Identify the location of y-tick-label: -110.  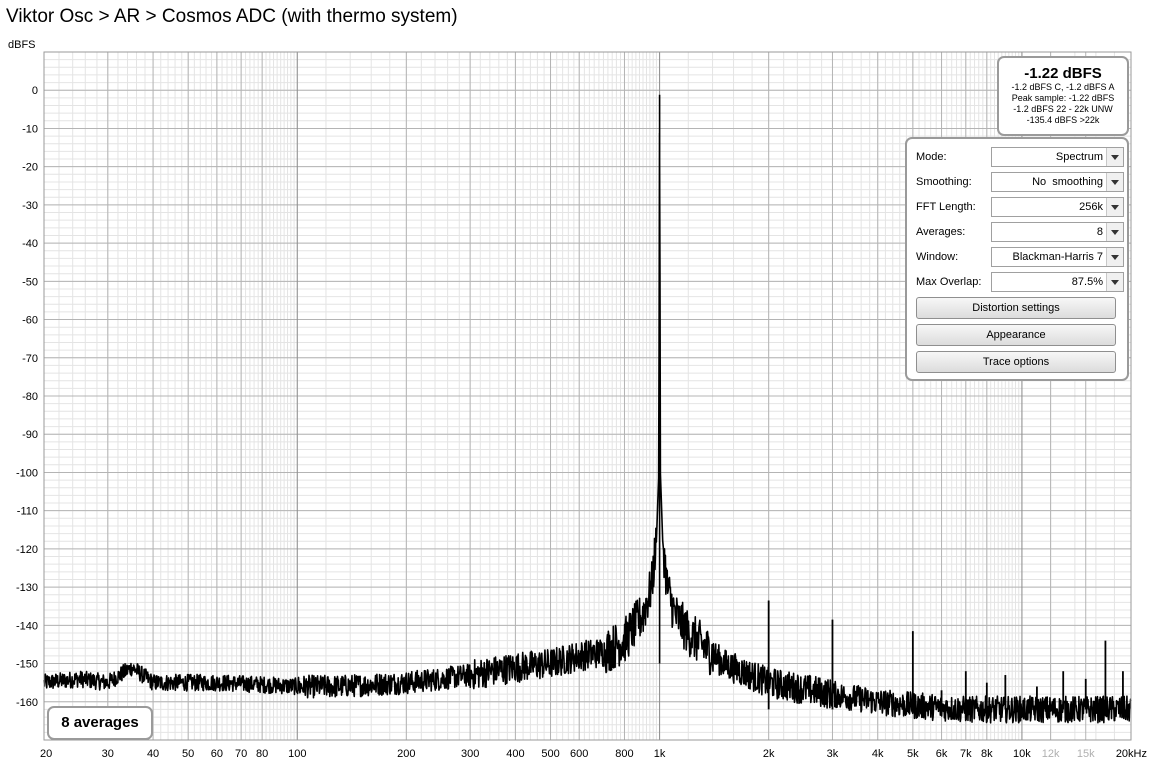
(27, 512).